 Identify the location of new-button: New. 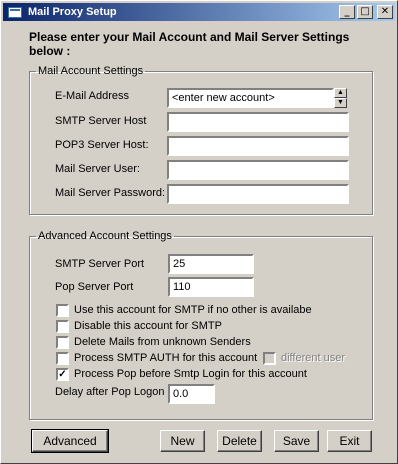
(182, 441).